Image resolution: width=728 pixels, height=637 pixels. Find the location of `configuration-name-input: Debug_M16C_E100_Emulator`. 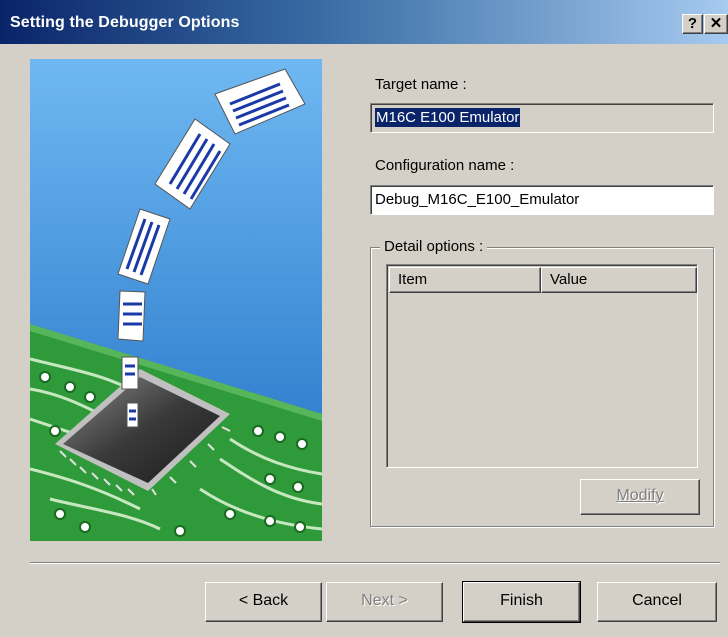

configuration-name-input: Debug_M16C_E100_Emulator is located at coordinates (542, 200).